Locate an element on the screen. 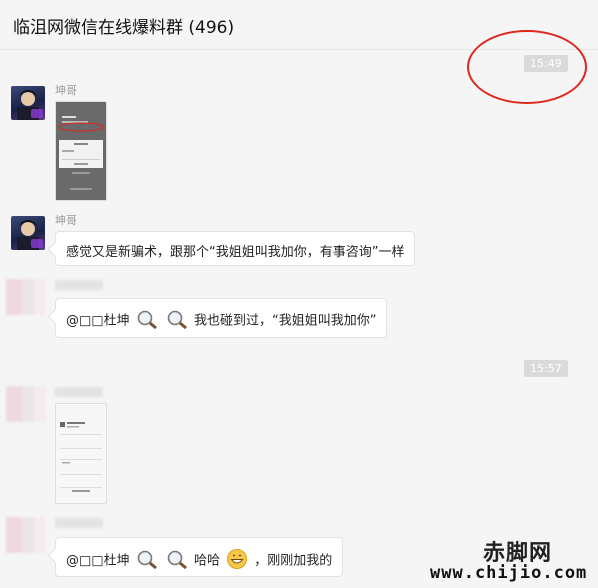  text-message: @□□杜坤 我也碰到过，“我姐姐叫我加你” is located at coordinates (221, 318).